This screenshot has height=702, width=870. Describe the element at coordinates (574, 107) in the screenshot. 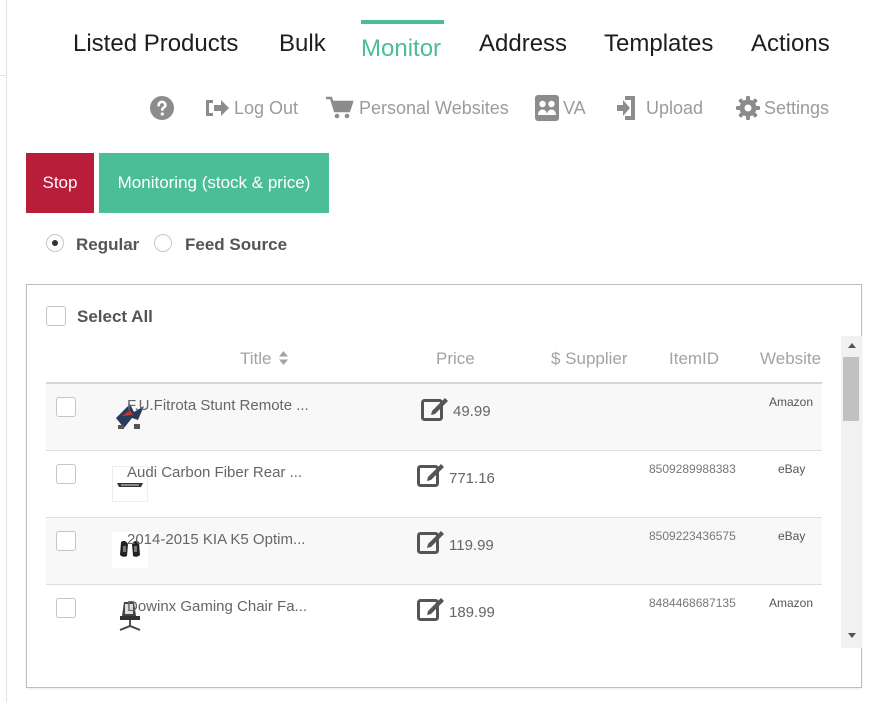

I see `va-label: VA` at that location.